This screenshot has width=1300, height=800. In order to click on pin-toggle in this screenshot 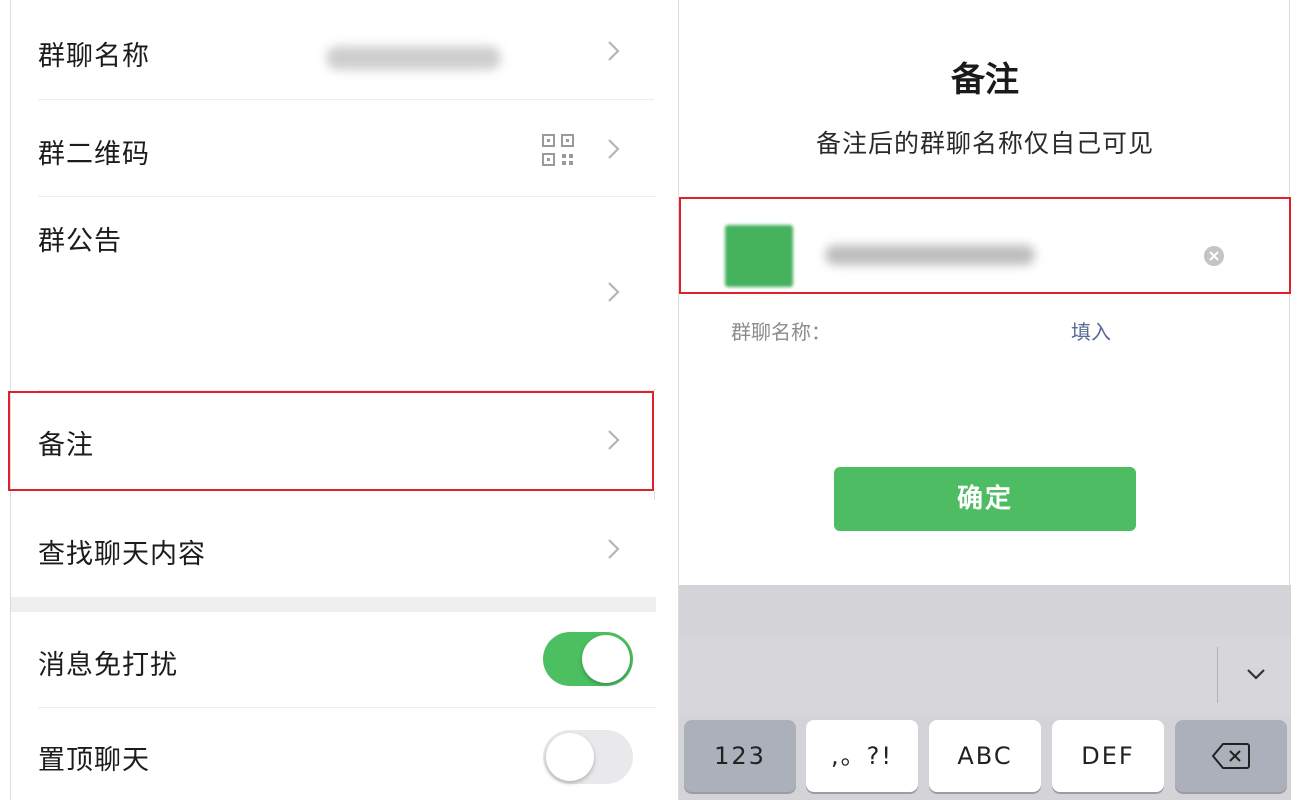, I will do `click(588, 757)`.